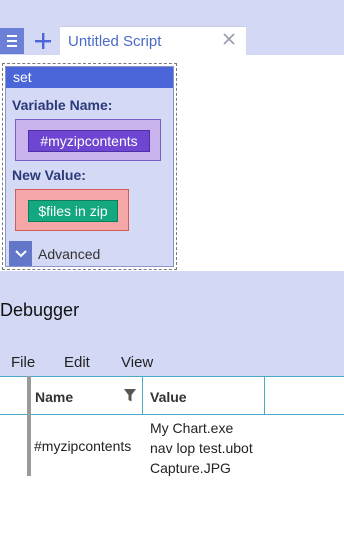  Describe the element at coordinates (190, 468) in the screenshot. I see `value-line: Capture.JPG` at that location.